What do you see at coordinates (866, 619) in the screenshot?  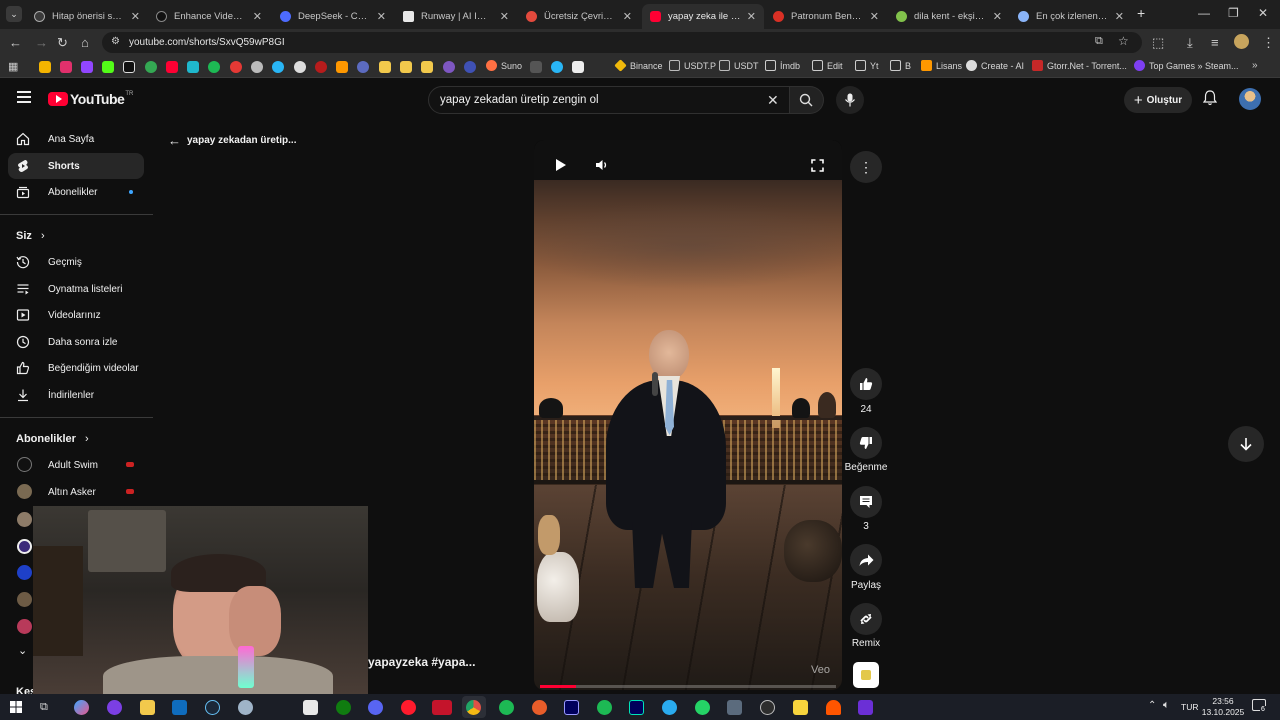 I see `remix-button` at bounding box center [866, 619].